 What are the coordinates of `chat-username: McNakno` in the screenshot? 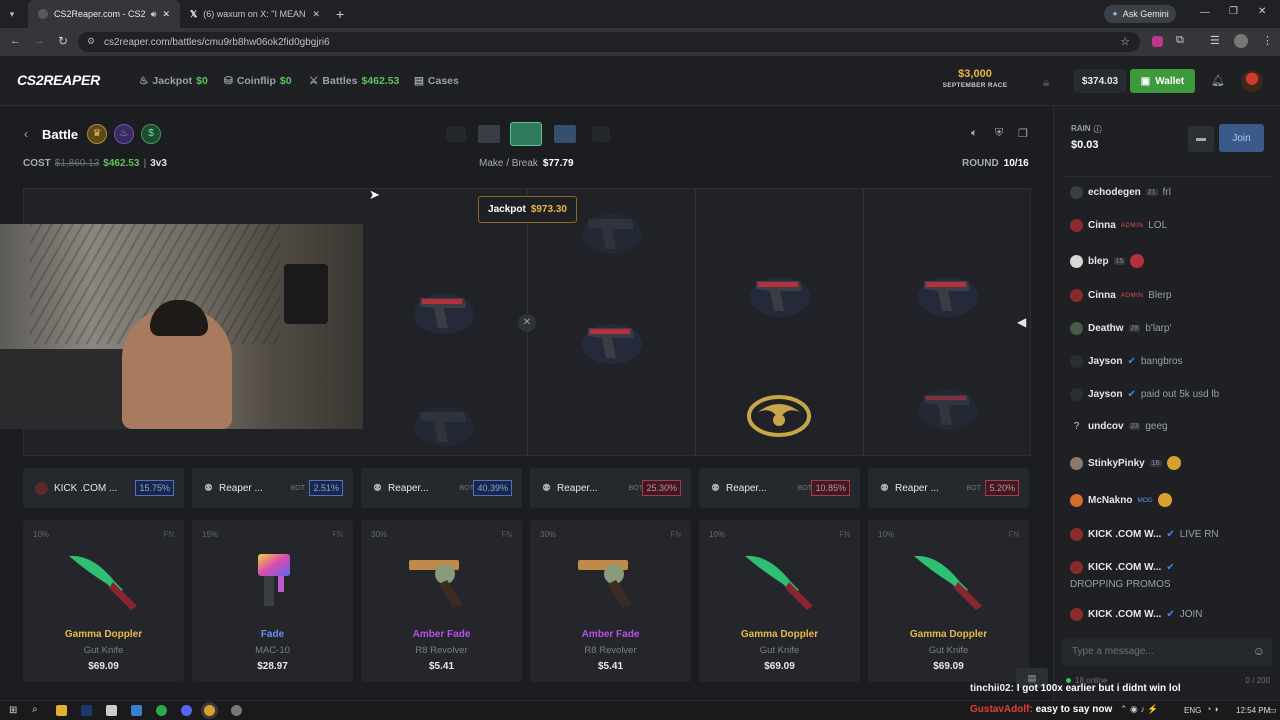 It's located at (1110, 500).